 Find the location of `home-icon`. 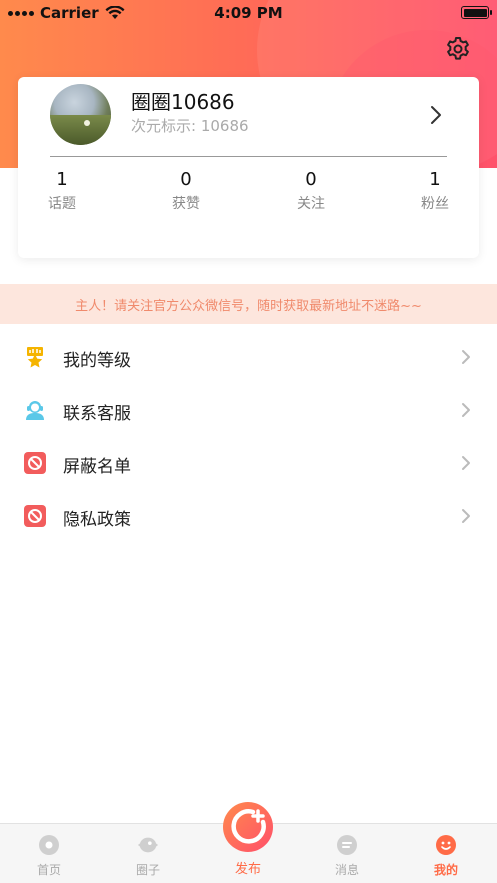

home-icon is located at coordinates (49, 845).